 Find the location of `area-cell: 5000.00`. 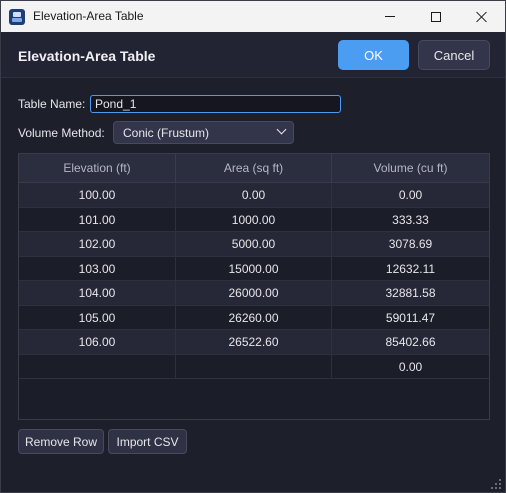

area-cell: 5000.00 is located at coordinates (254, 244).